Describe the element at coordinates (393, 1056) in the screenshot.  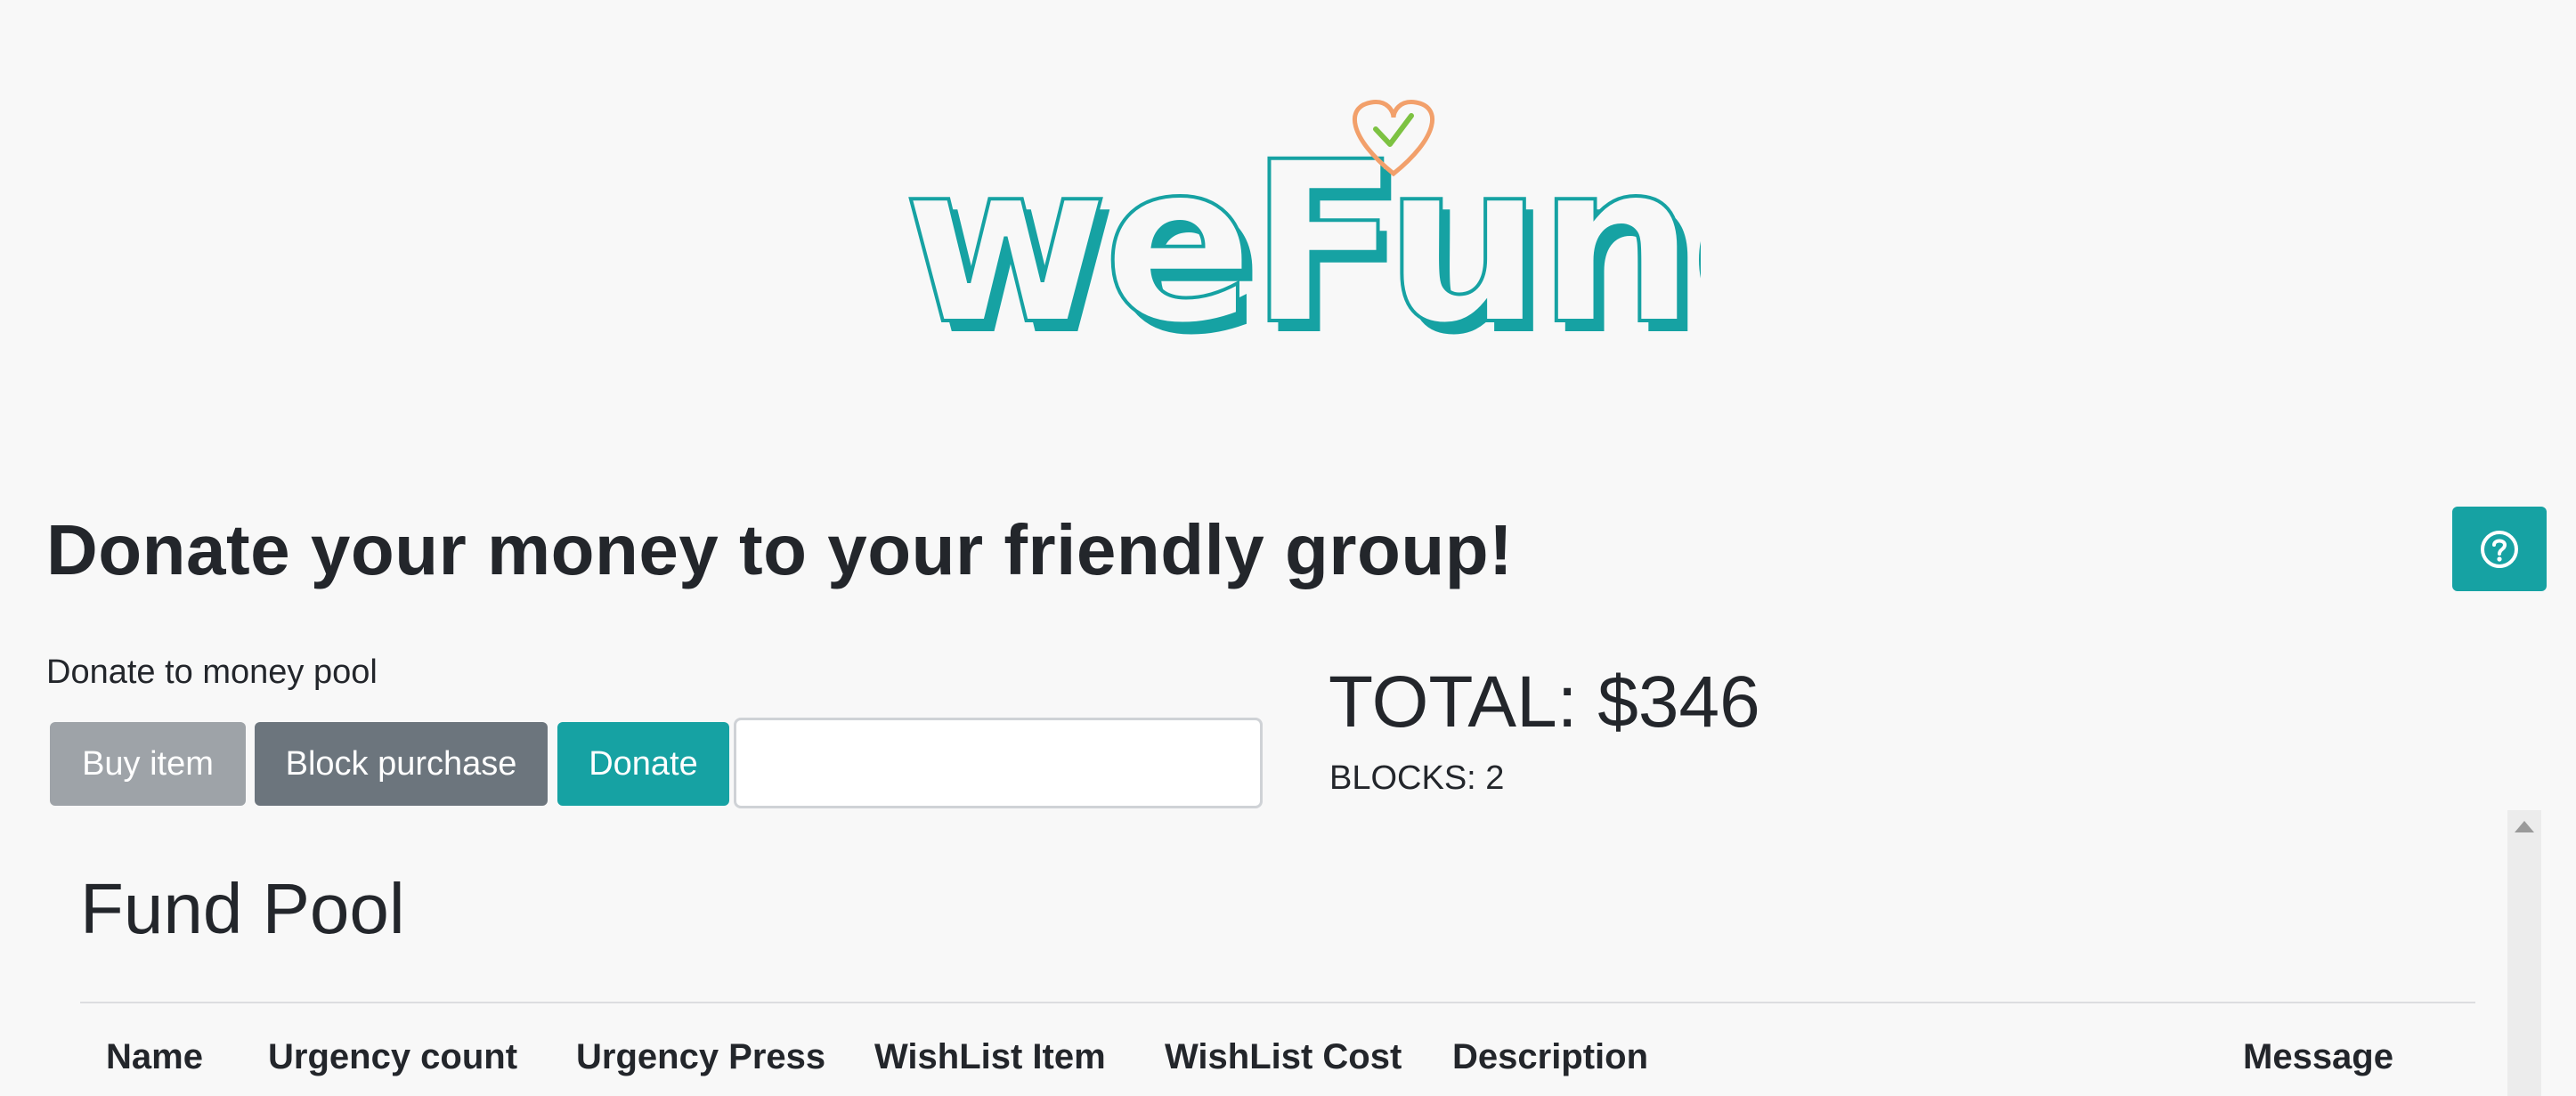
I see `column-header-urgency-count: Urgency count` at that location.